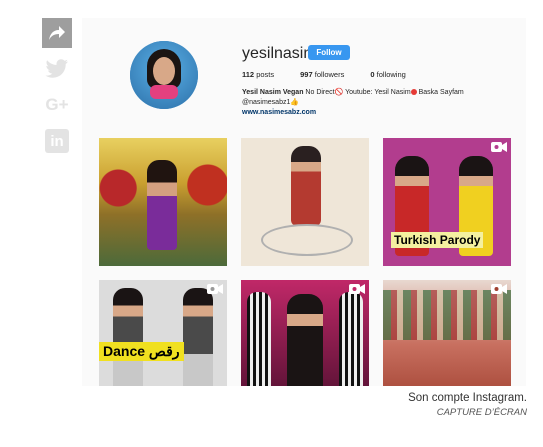 This screenshot has width=543, height=447. What do you see at coordinates (164, 75) in the screenshot?
I see `avatar` at bounding box center [164, 75].